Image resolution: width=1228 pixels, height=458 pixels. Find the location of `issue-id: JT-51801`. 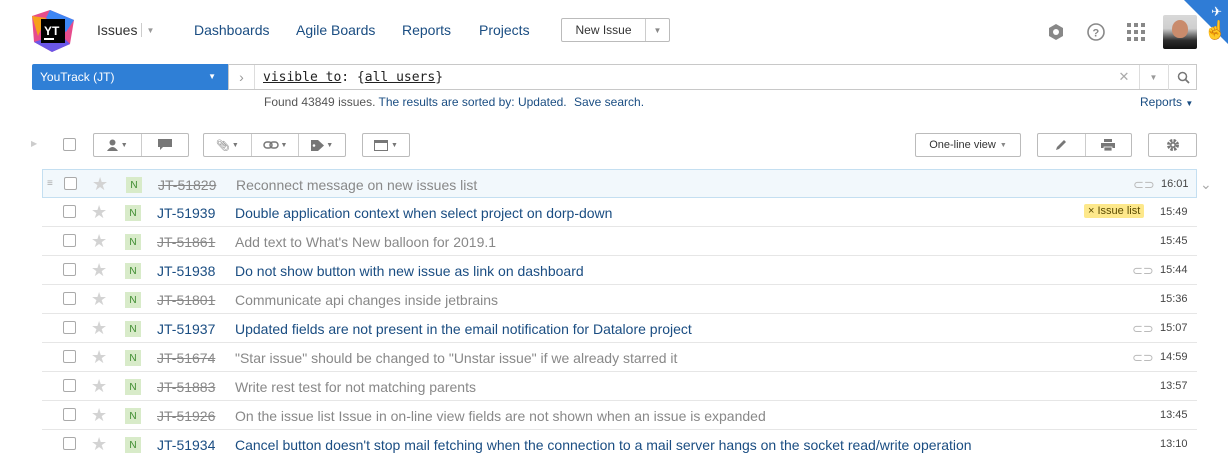

issue-id: JT-51801 is located at coordinates (186, 300).